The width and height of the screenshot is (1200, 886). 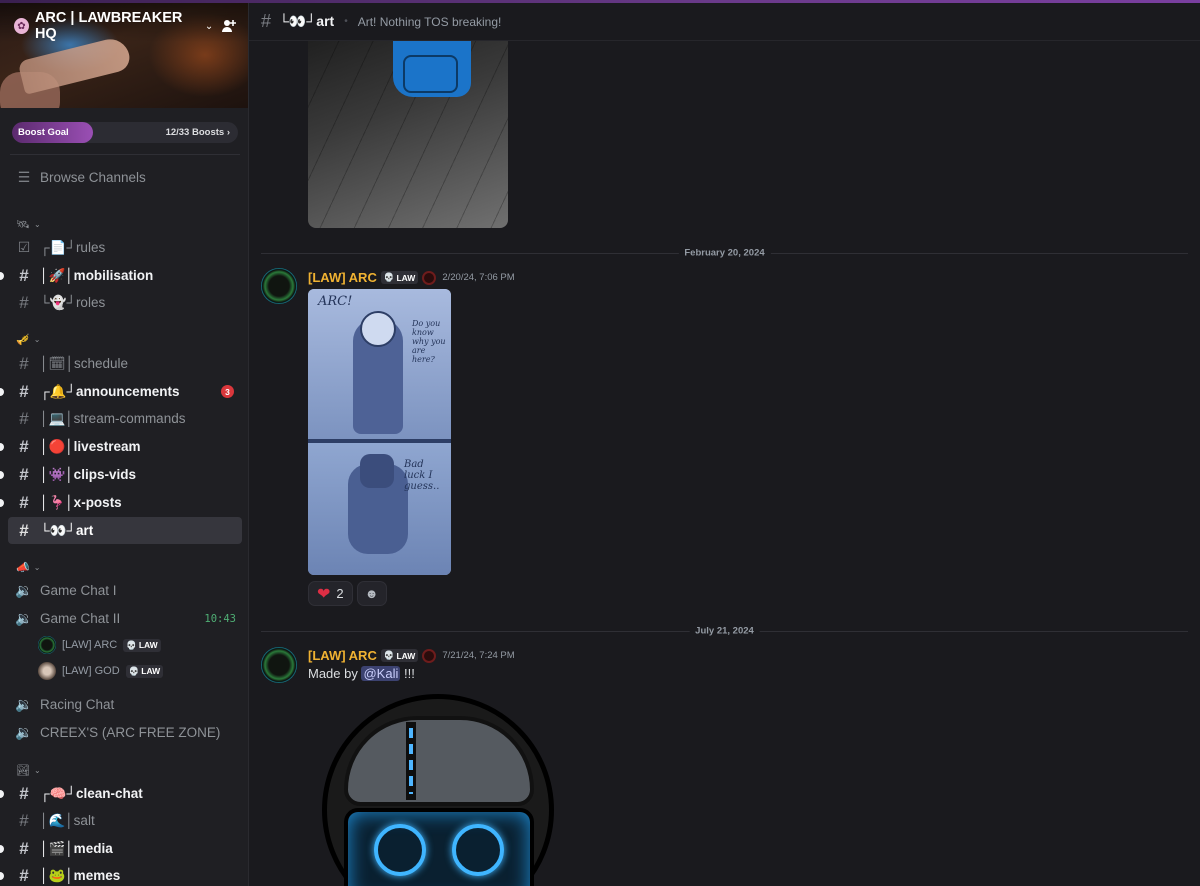 I want to click on date-divider-label: July 21, 2024, so click(x=724, y=631).